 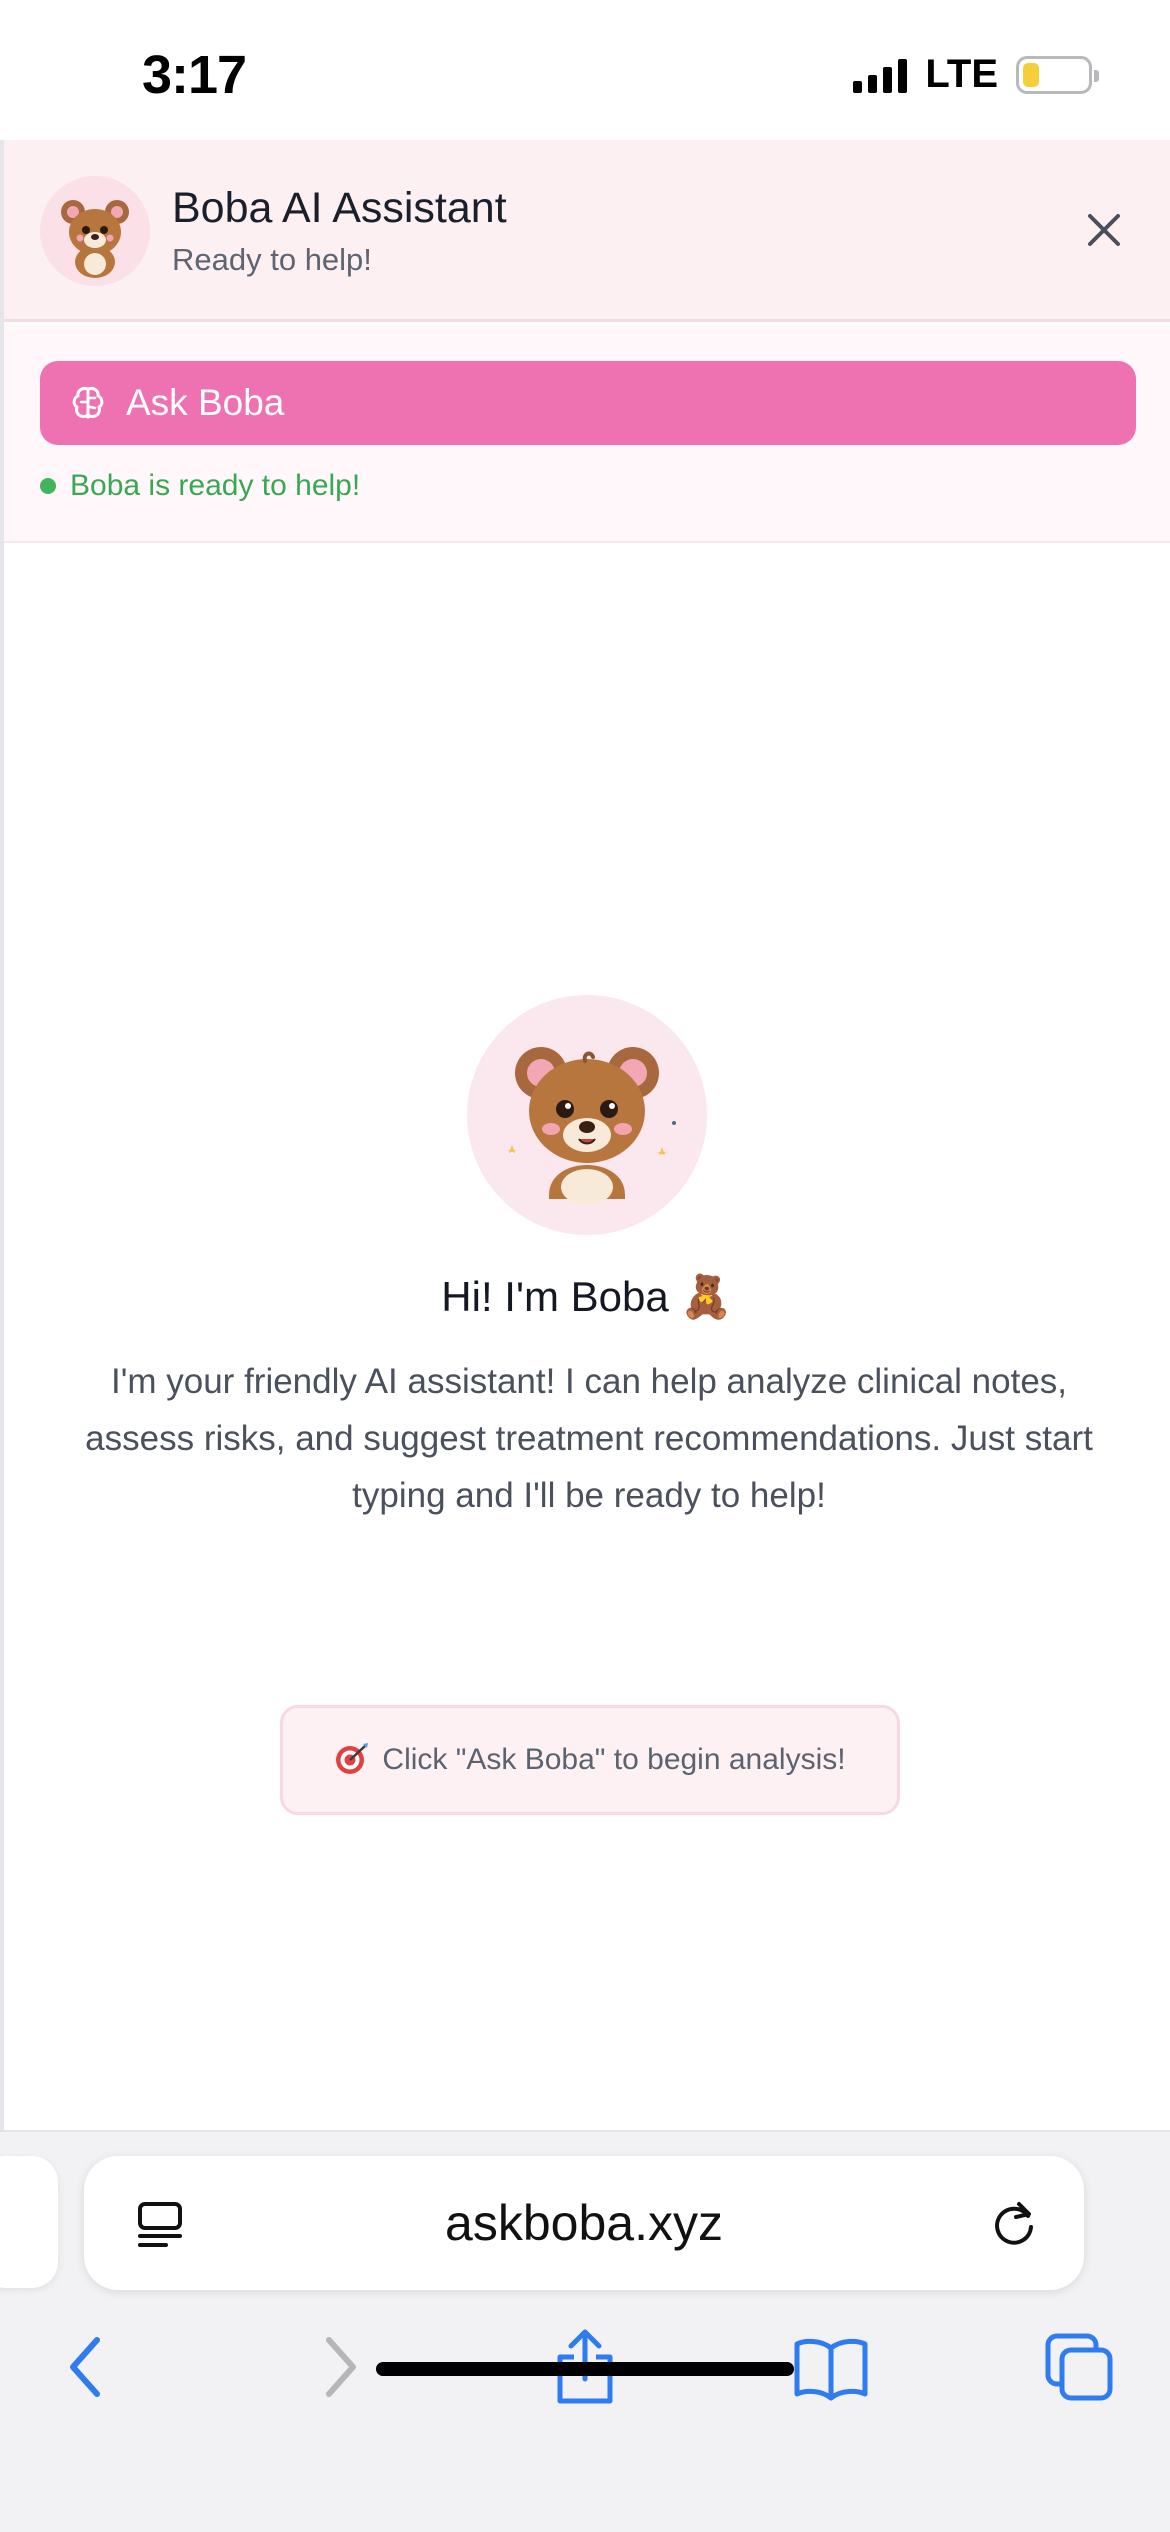 I want to click on bookmarks-icon, so click(x=831, y=2369).